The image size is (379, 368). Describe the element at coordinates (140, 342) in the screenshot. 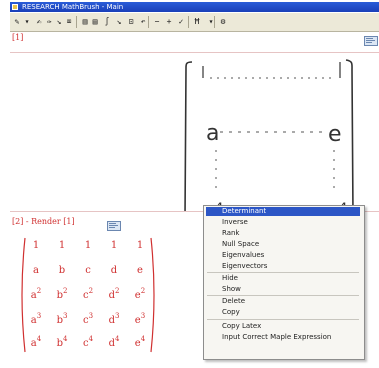

I see `matrix-cell: e4` at that location.